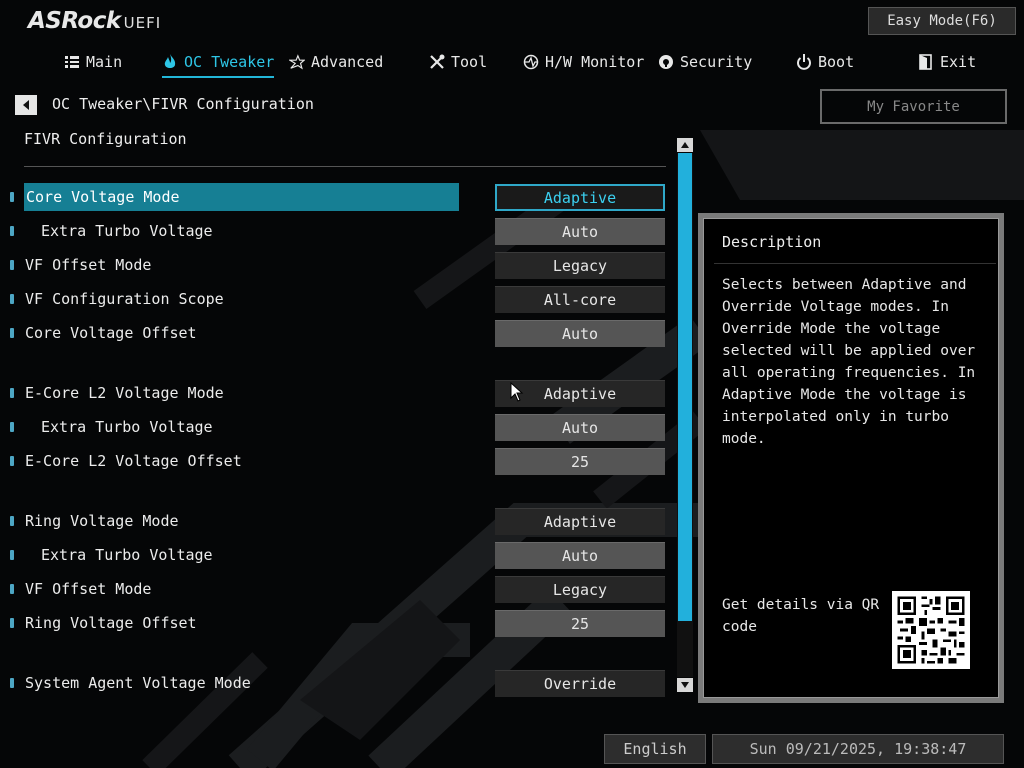 The height and width of the screenshot is (768, 1024). I want to click on logo-text: ASRock, so click(74, 21).